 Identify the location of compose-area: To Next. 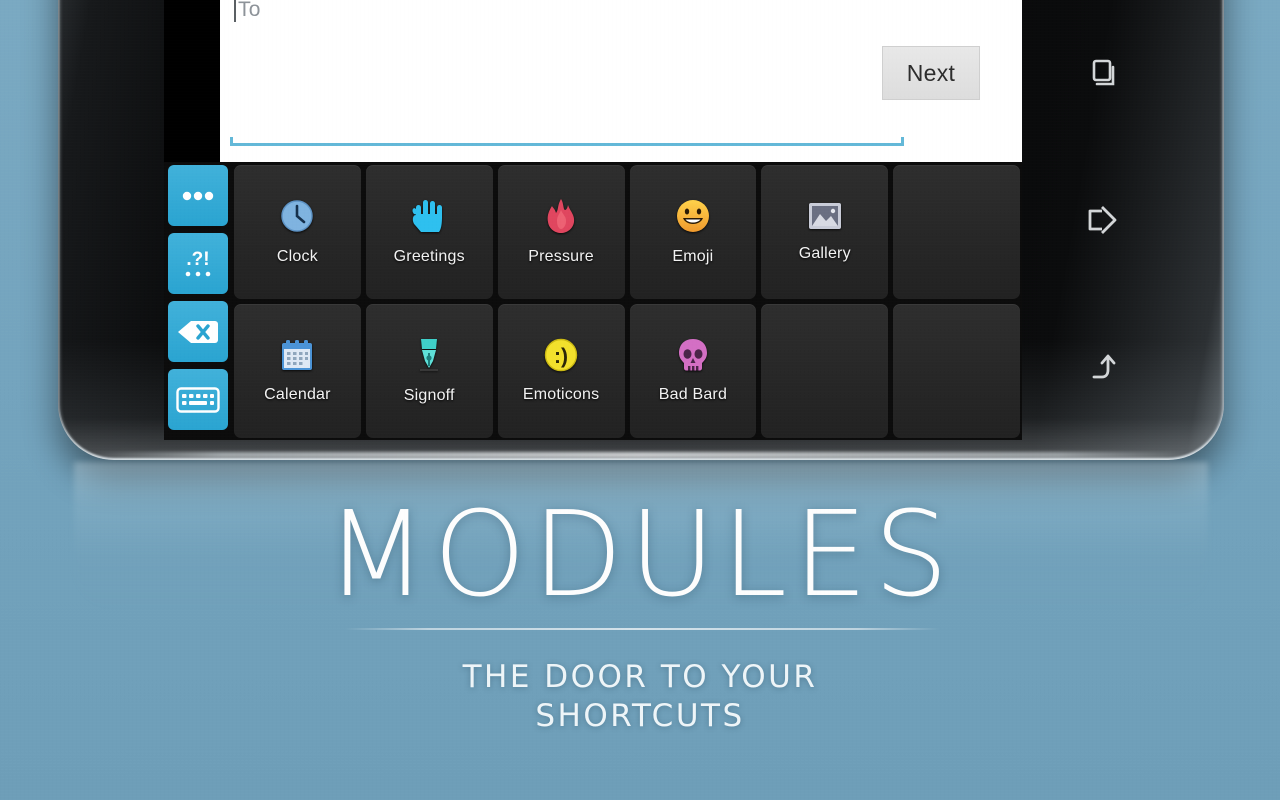
(621, 81).